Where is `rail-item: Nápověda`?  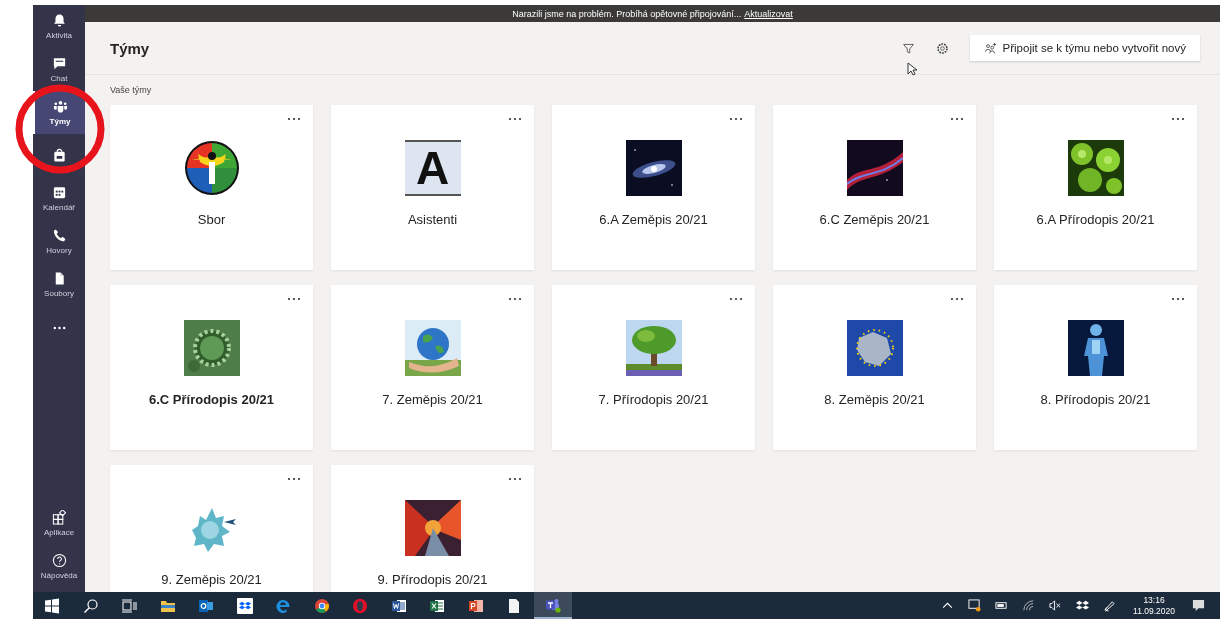 rail-item: Nápověda is located at coordinates (59, 566).